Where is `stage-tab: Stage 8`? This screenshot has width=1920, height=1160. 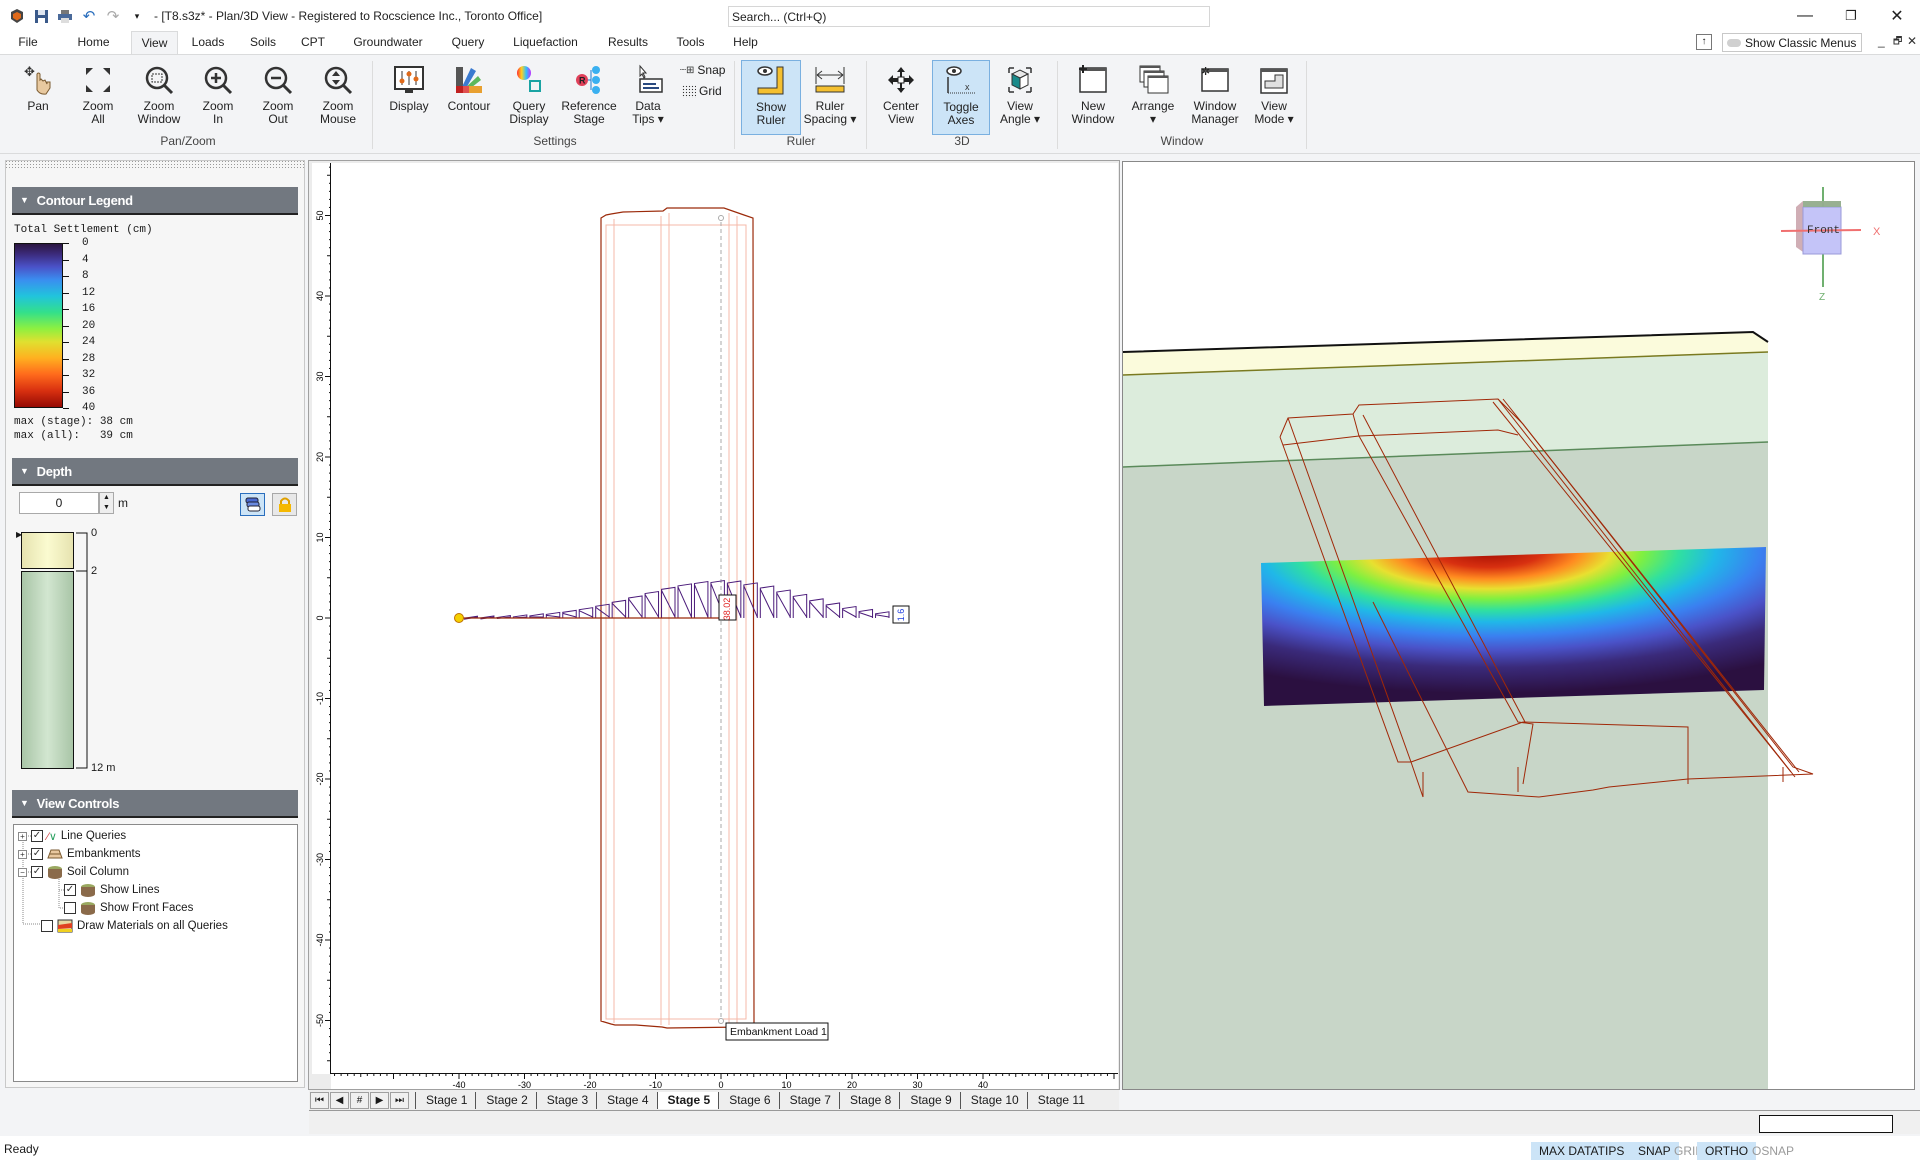 stage-tab: Stage 8 is located at coordinates (868, 1100).